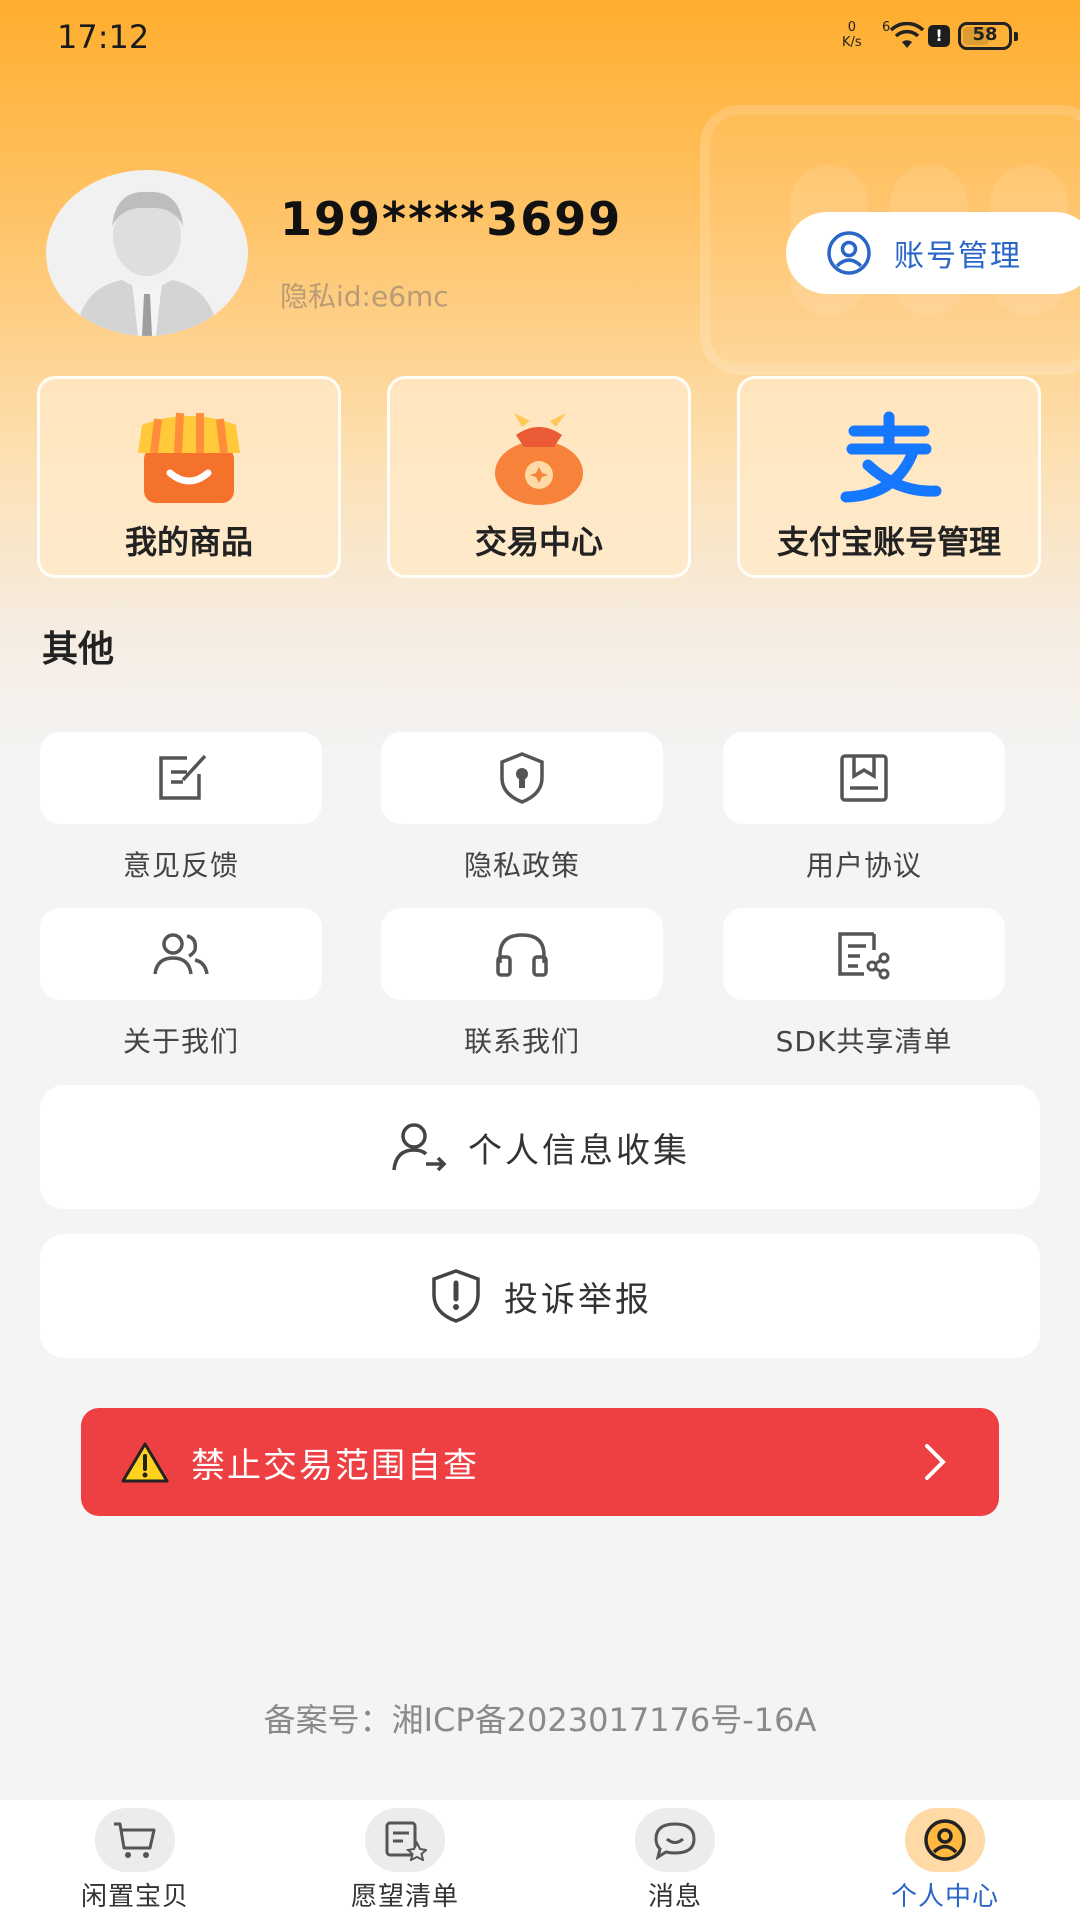  I want to click on shield-alert-icon, so click(456, 1296).